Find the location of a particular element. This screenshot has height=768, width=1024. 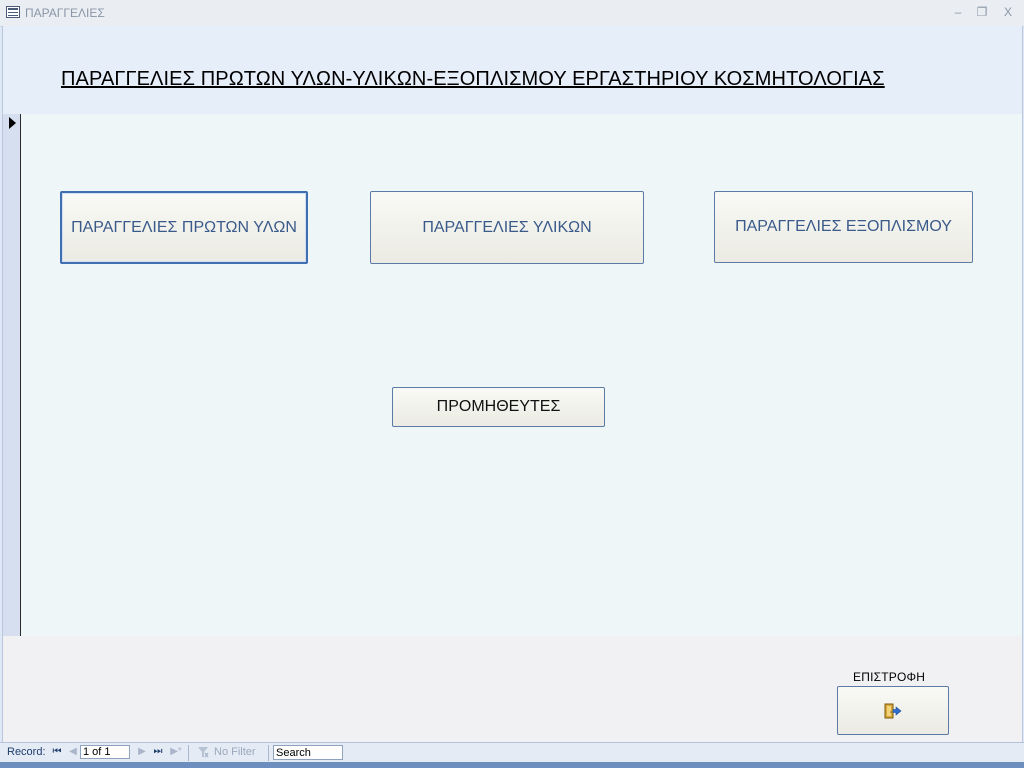

status-strip is located at coordinates (512, 765).